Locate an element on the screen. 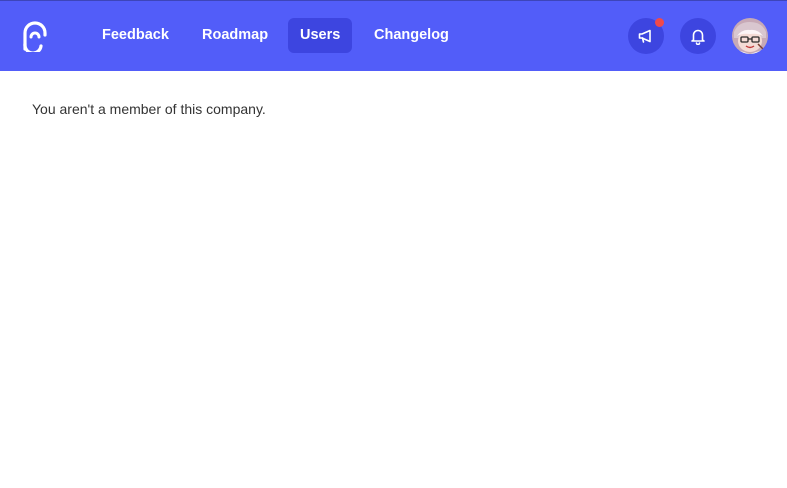  nav-tab-changelog: Changelog is located at coordinates (411, 35).